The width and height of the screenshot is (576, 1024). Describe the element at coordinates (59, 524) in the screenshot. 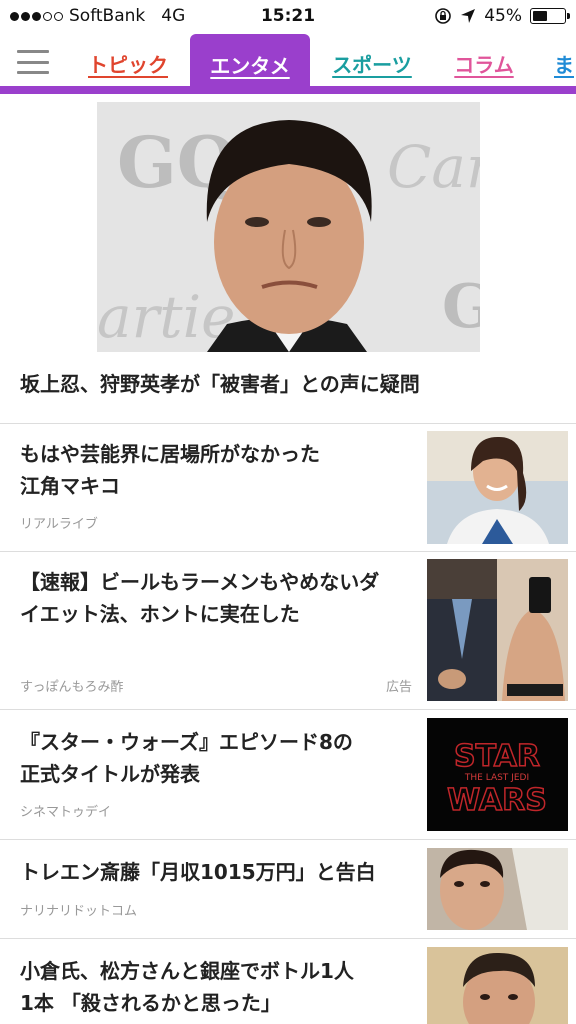

I see `article-source: リアルライブ` at that location.